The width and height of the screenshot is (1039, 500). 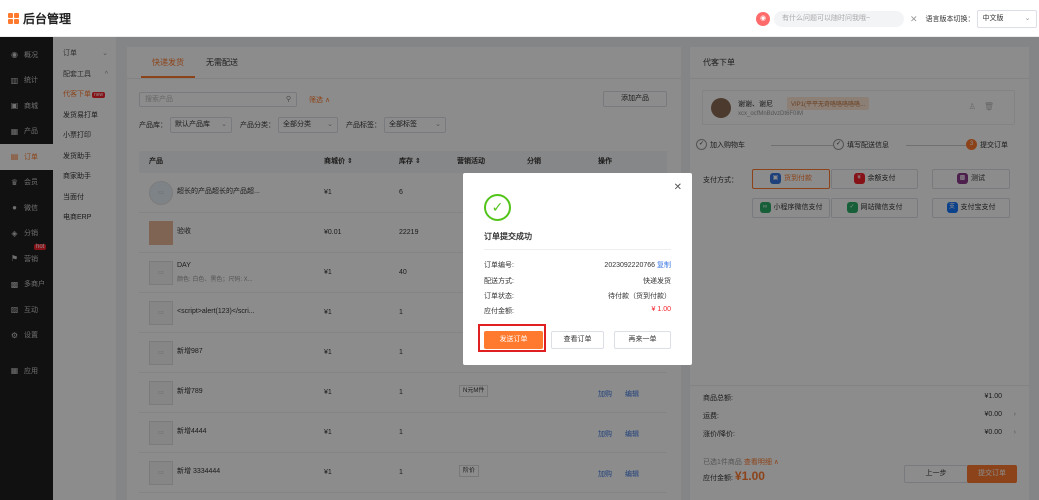 I want to click on header-search: ◉ 有什么问题可以随时问我哦~ ✕ 语言版本切换： 中文版 ⌄, so click(x=896, y=19).